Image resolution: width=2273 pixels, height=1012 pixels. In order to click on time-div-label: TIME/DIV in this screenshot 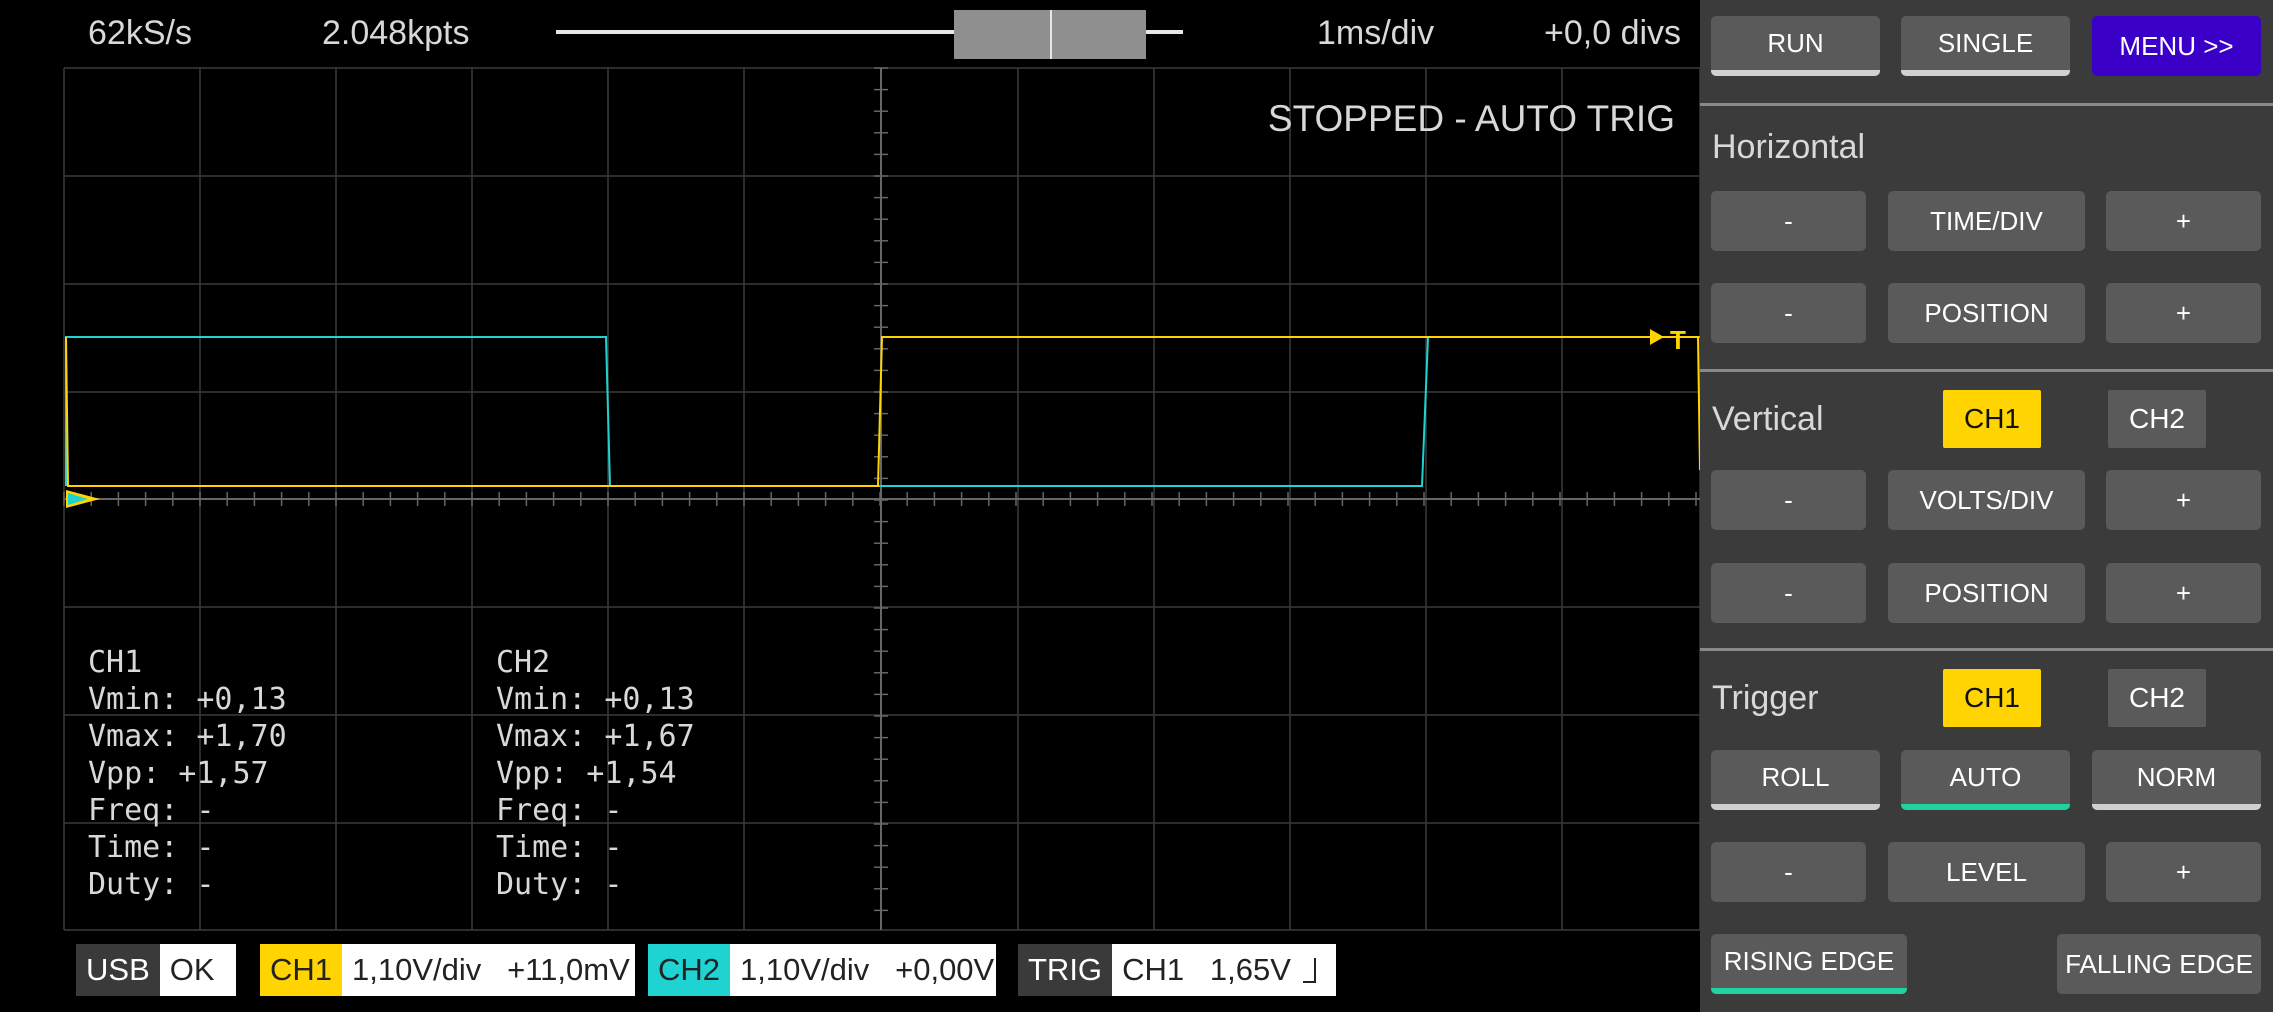, I will do `click(1986, 221)`.